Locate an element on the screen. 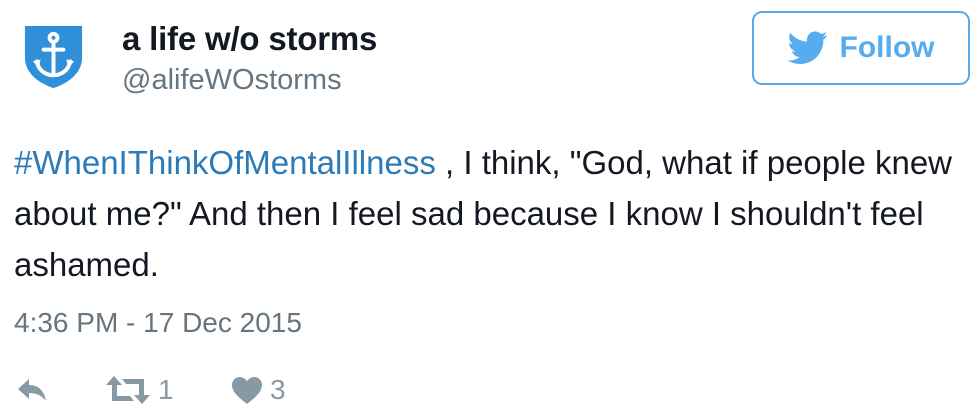 The height and width of the screenshot is (419, 980). hashtag-link: #WhenIThinkOfMentalIllness is located at coordinates (225, 162).